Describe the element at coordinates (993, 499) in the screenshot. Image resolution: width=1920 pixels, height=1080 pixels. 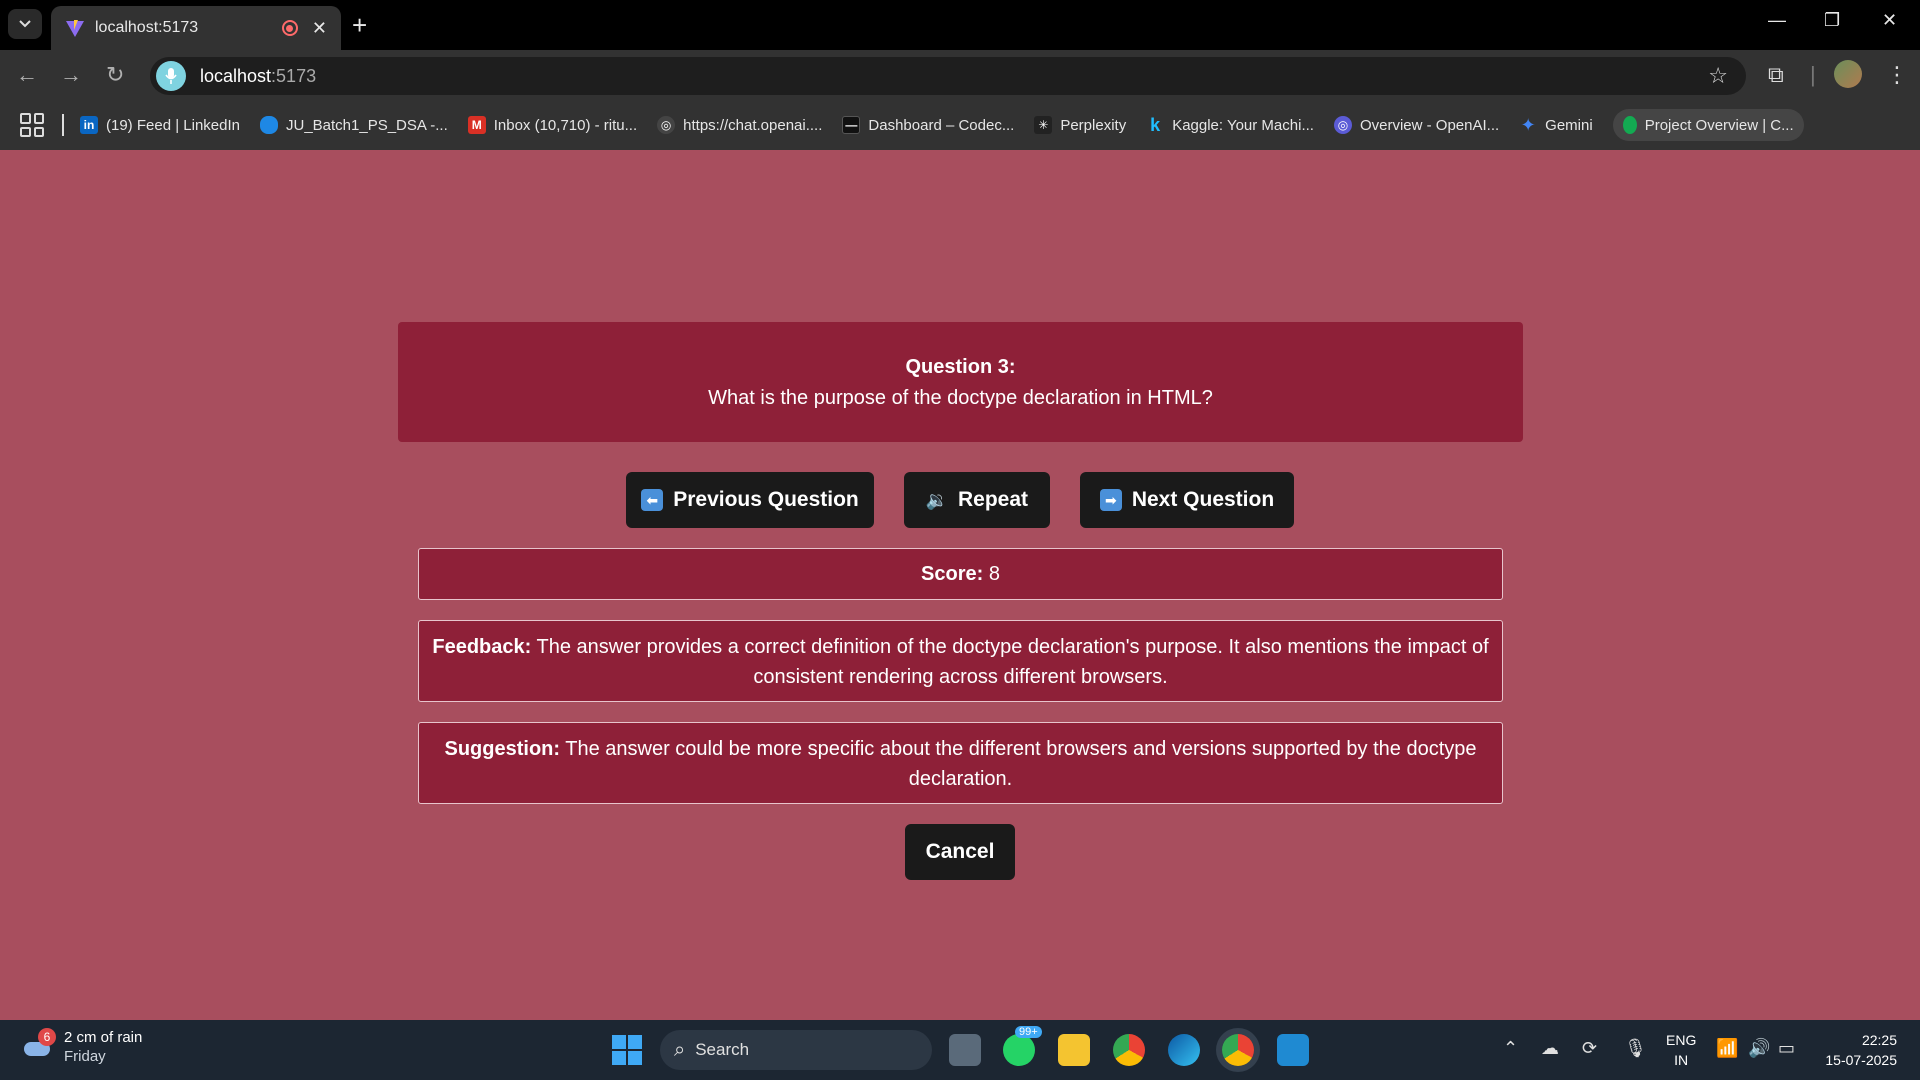
I see `repeat-label: Repeat` at that location.